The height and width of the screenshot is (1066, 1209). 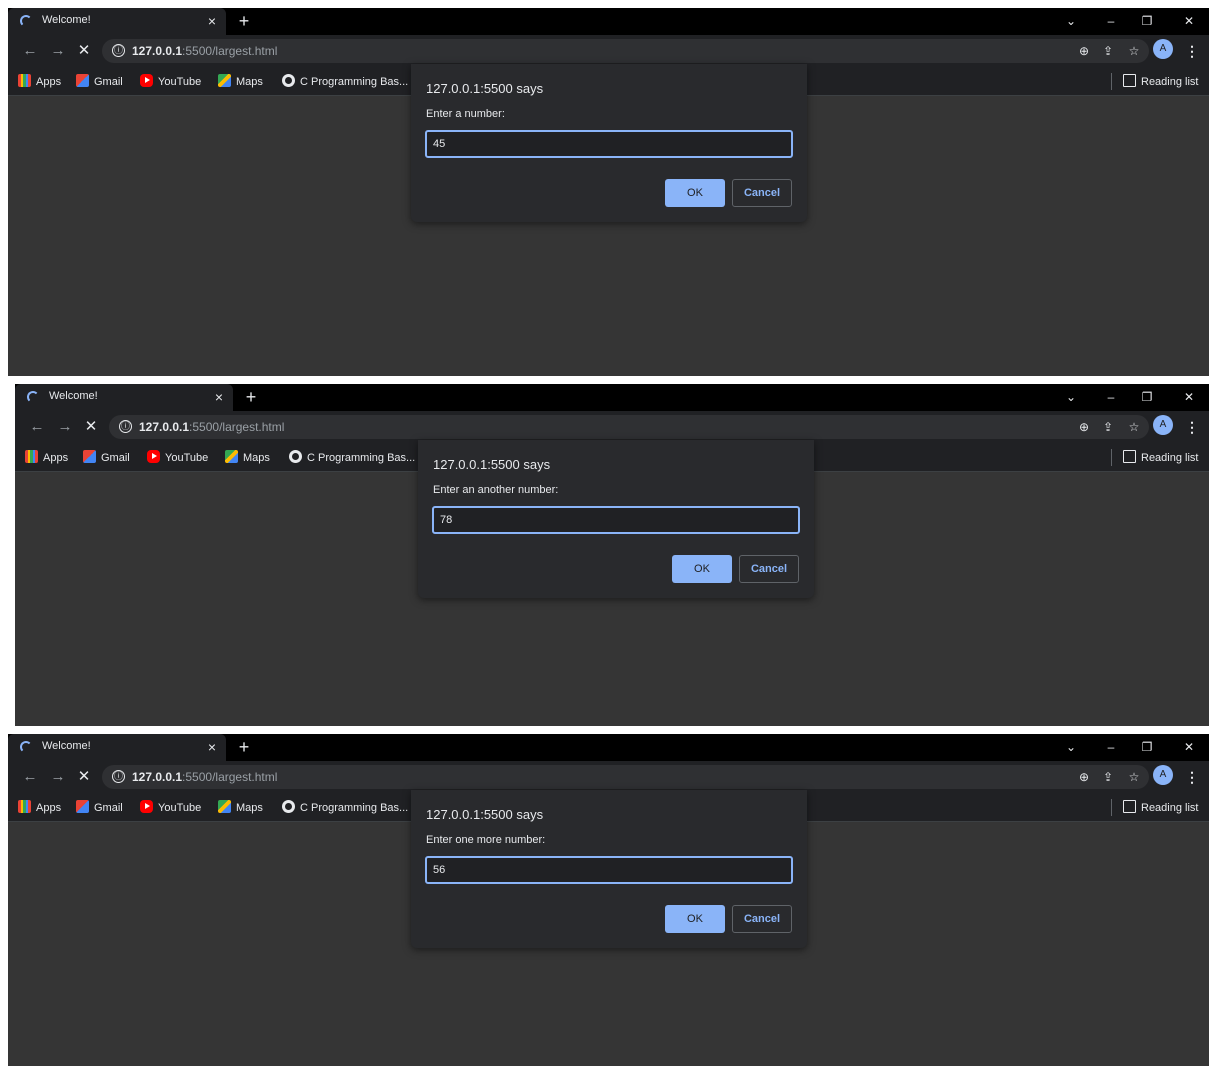 I want to click on title-bar: Welcome! × + ⌄ – ❐ ✕, so click(x=612, y=397).